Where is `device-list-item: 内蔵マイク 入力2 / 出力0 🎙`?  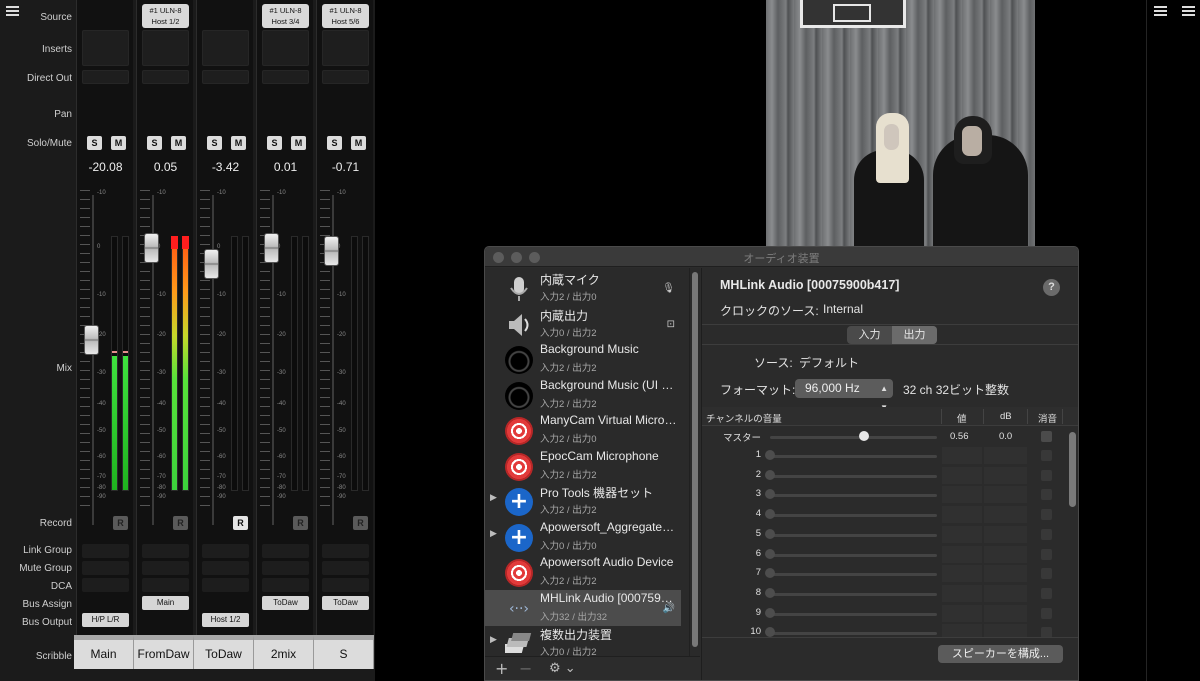
device-list-item: 内蔵マイク 入力2 / 出力0 🎙 is located at coordinates (583, 288).